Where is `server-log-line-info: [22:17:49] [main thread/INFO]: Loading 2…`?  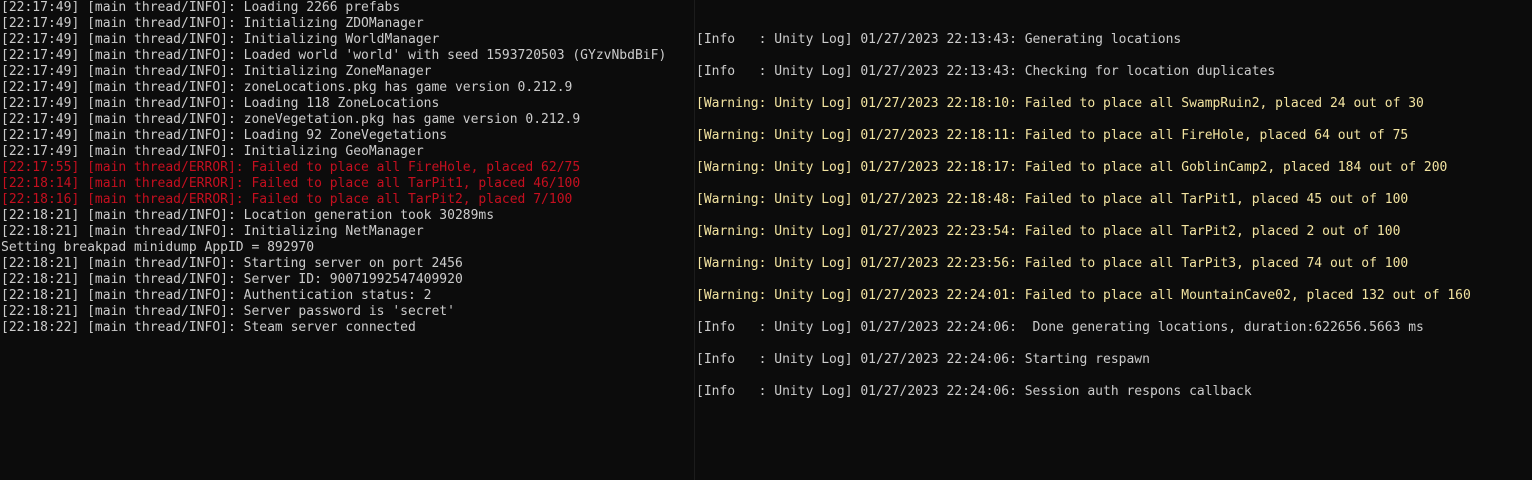 server-log-line-info: [22:17:49] [main thread/INFO]: Loading 2… is located at coordinates (201, 7).